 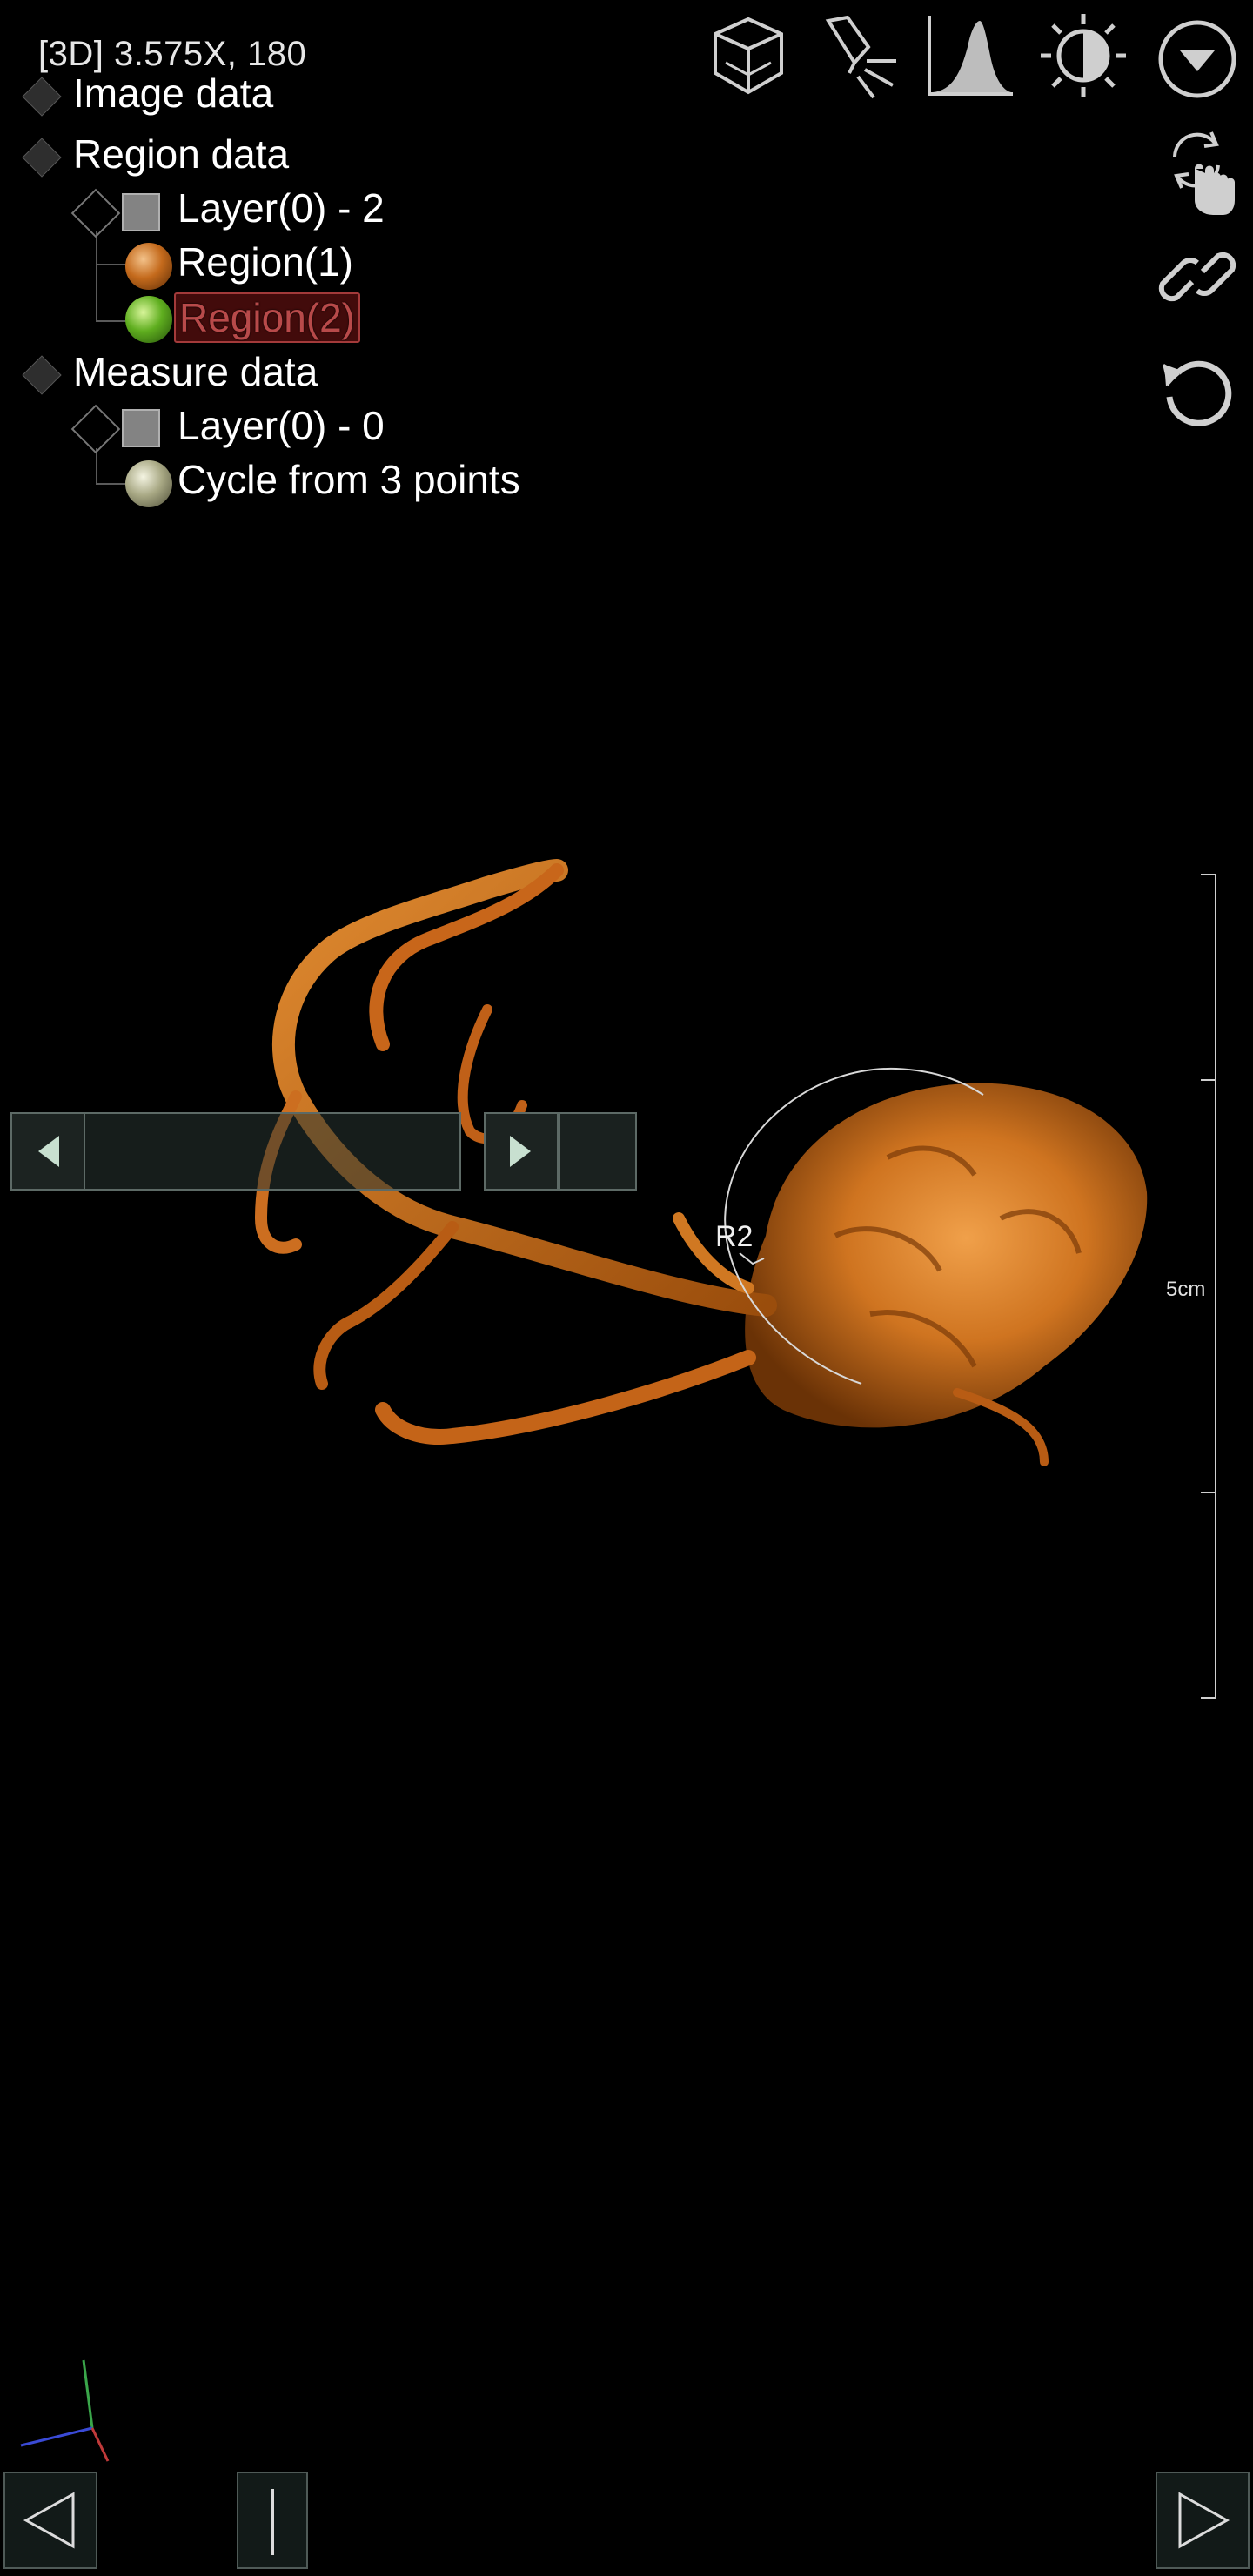 What do you see at coordinates (281, 208) in the screenshot?
I see `tree-item-region-layer: Layer(0) - 2` at bounding box center [281, 208].